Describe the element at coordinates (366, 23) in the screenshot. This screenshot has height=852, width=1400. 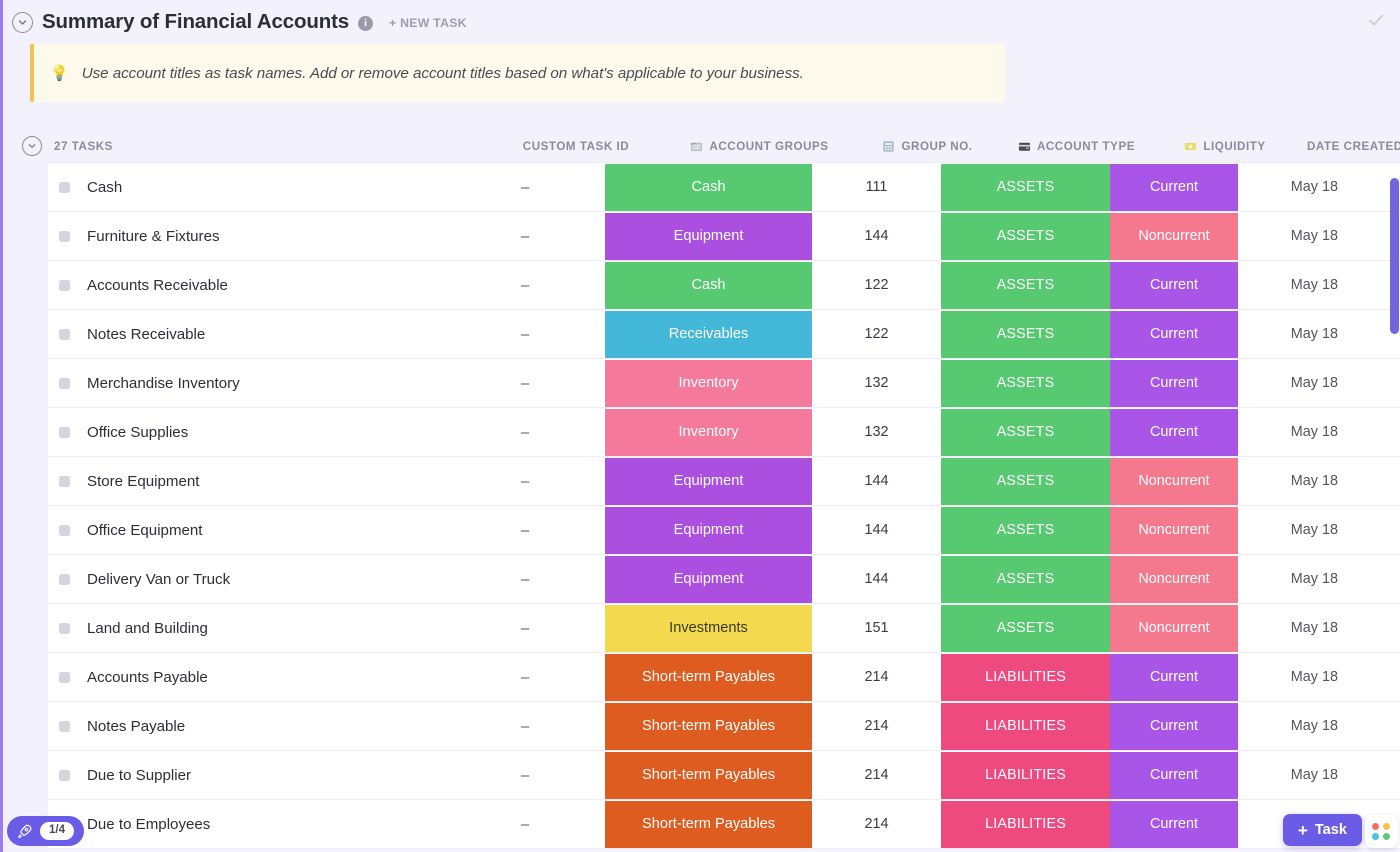
I see `info-icon: i` at that location.